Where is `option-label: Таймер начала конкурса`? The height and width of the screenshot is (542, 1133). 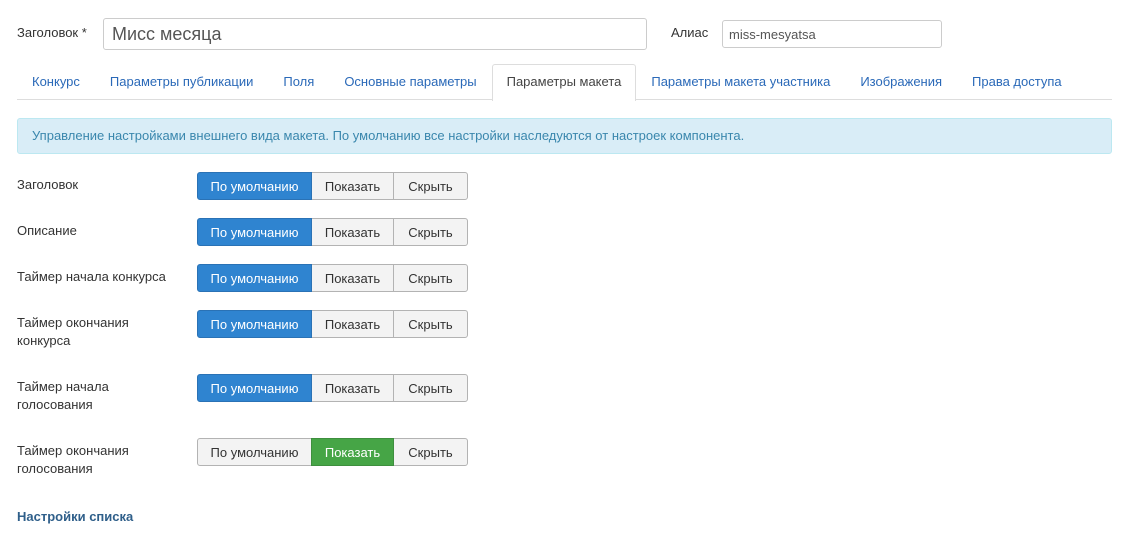 option-label: Таймер начала конкурса is located at coordinates (91, 276).